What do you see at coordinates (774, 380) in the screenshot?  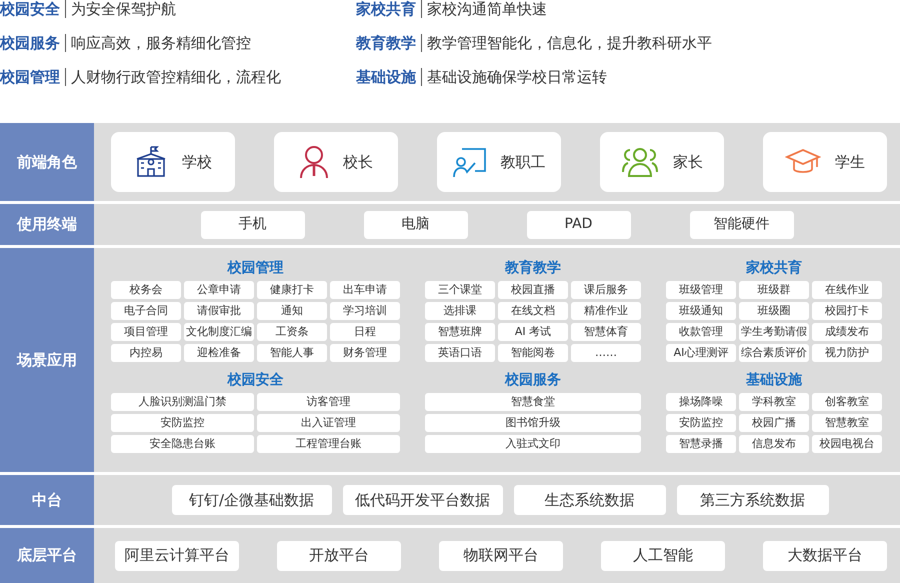 I see `section-title: 基础设施` at bounding box center [774, 380].